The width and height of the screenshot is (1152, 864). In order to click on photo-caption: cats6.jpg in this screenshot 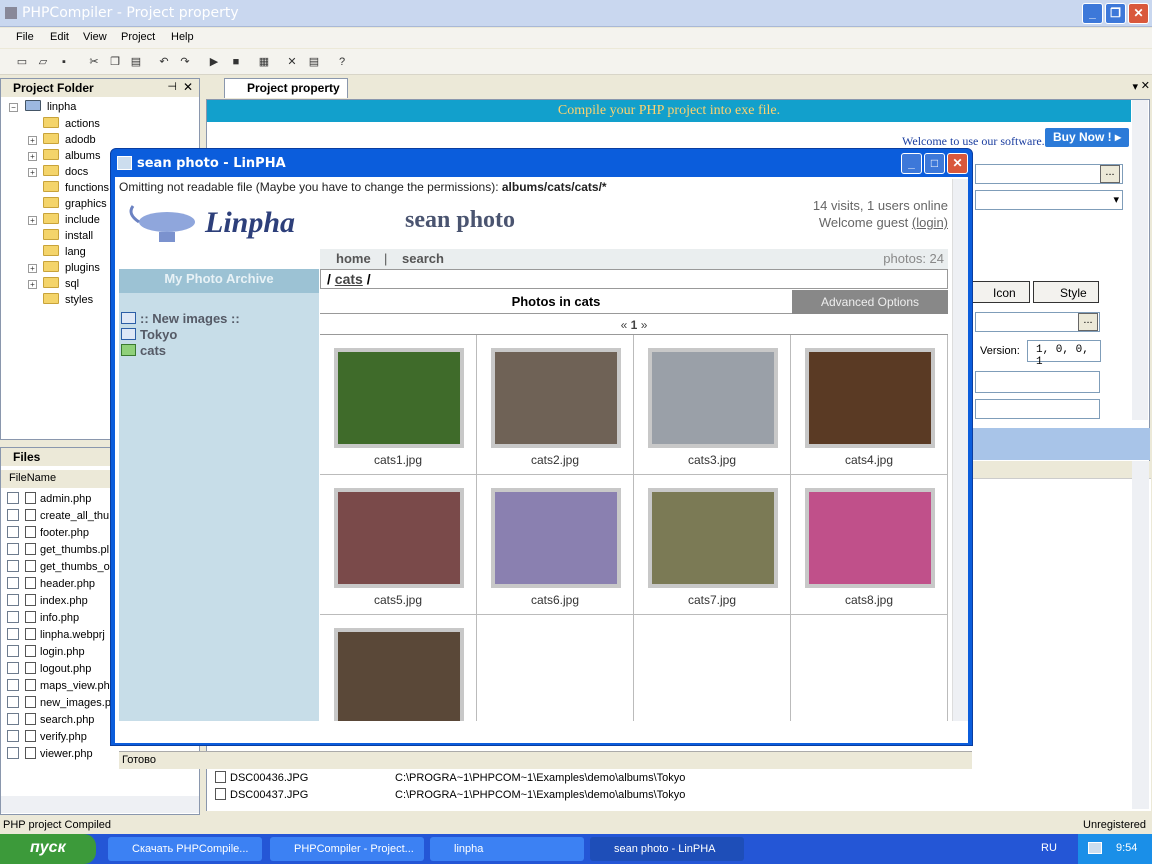, I will do `click(555, 600)`.